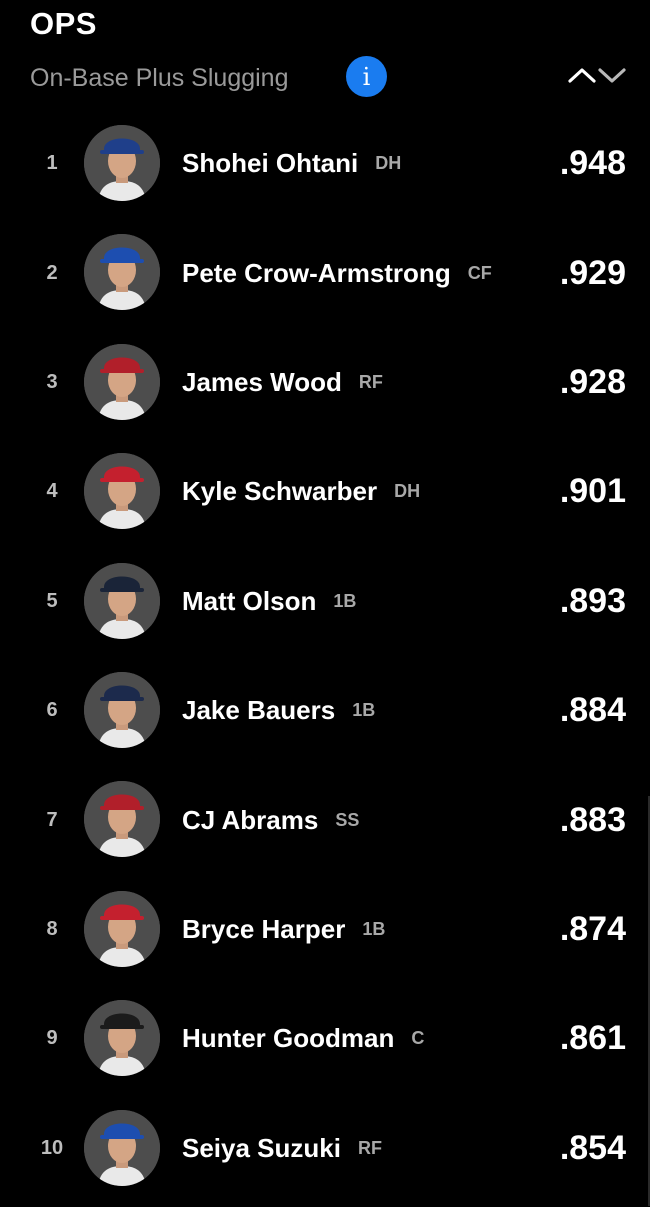 This screenshot has width=650, height=1207. I want to click on ops-value: .883, so click(592, 819).